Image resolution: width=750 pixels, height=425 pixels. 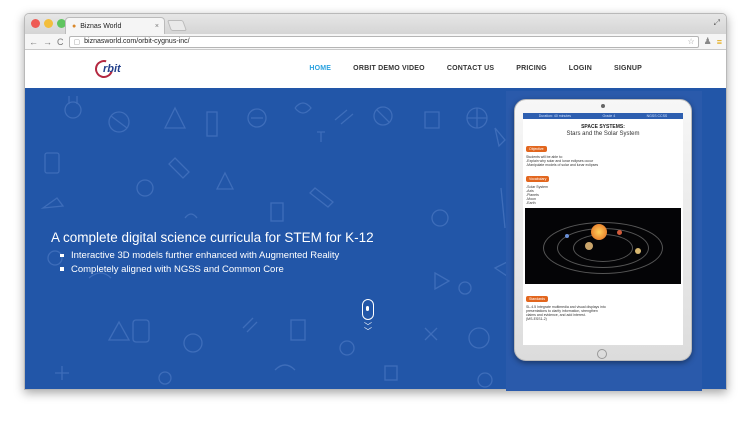 I want to click on extension-icon: ♟, so click(x=708, y=41).